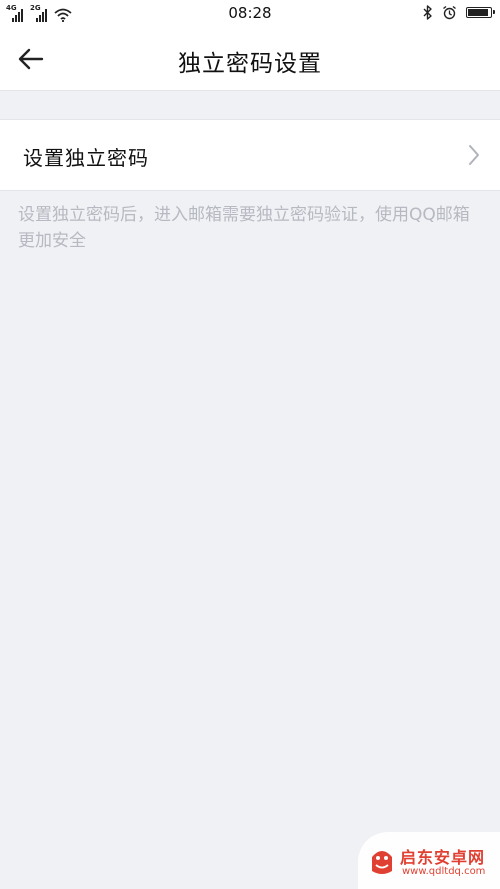 The height and width of the screenshot is (889, 500). I want to click on site-watermark: 启东安卓网 www.qdltdq.com, so click(429, 860).